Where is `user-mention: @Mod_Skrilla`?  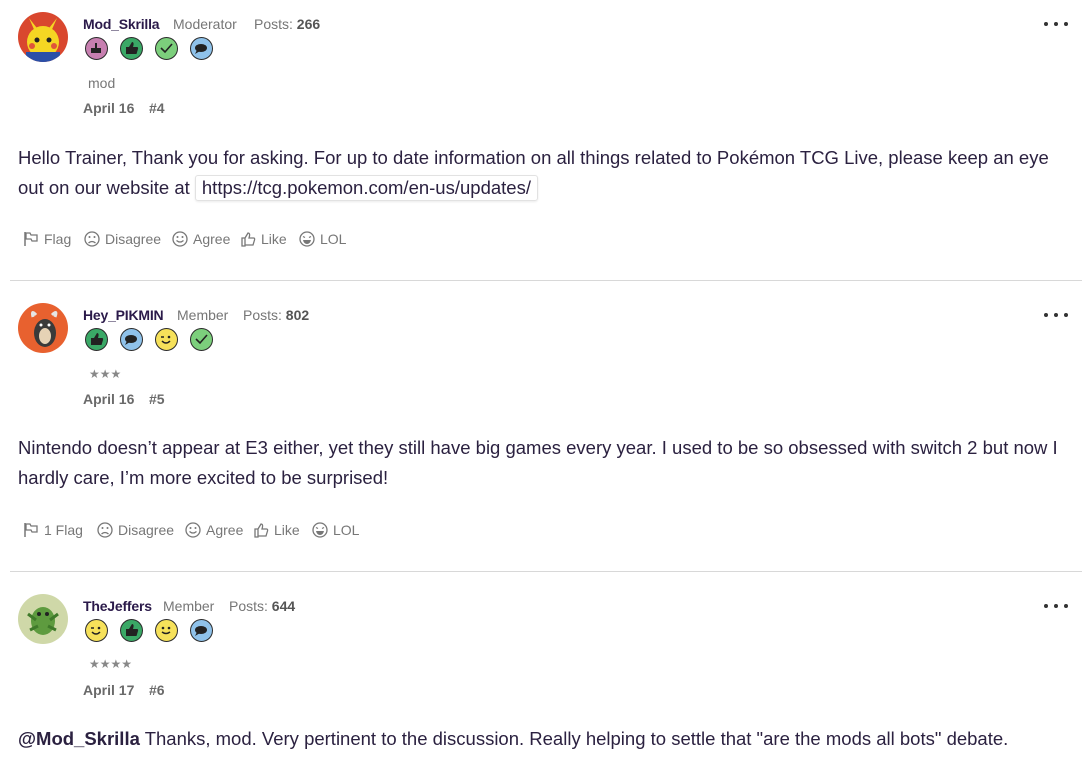
user-mention: @Mod_Skrilla is located at coordinates (79, 738).